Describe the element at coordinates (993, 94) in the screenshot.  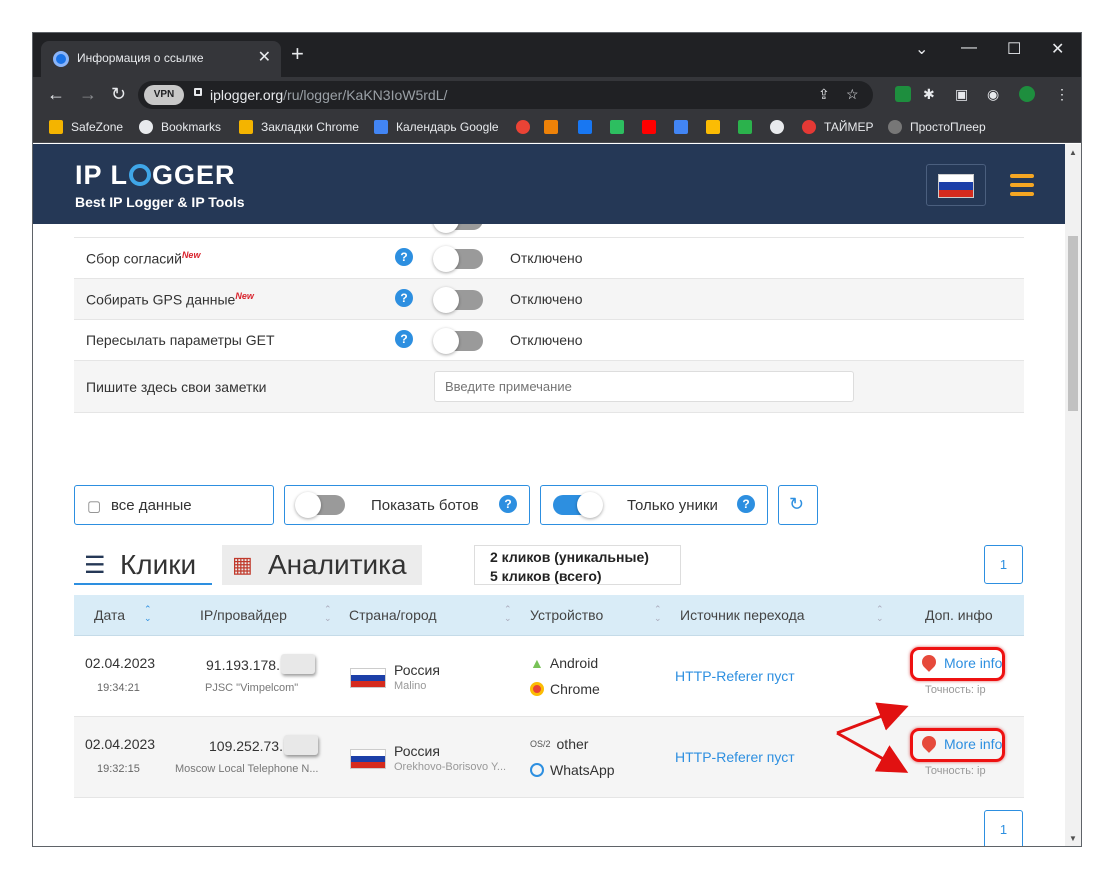
I see `profile-icon: ◉` at that location.